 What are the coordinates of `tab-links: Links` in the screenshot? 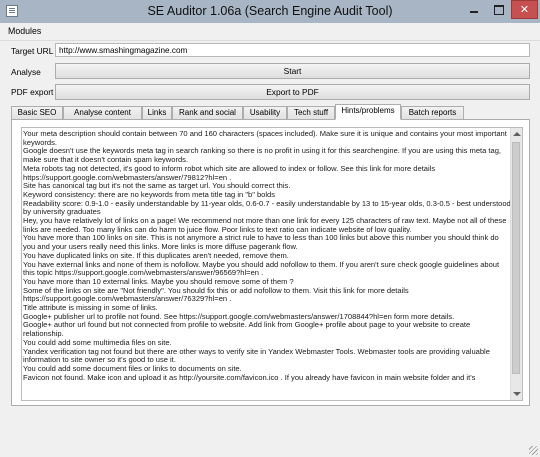 It's located at (157, 113).